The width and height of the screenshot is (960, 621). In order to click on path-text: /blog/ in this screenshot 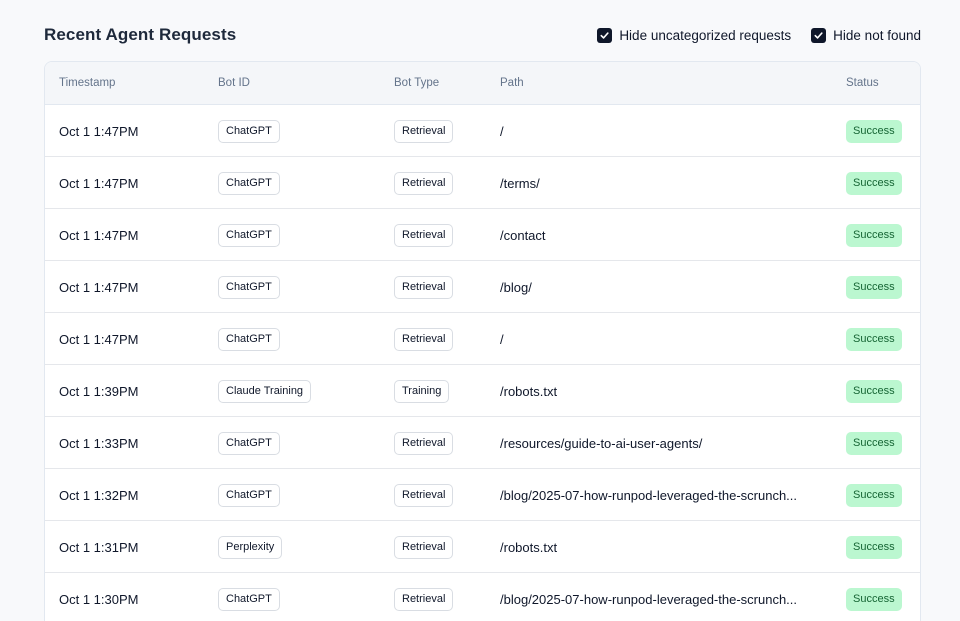, I will do `click(516, 287)`.